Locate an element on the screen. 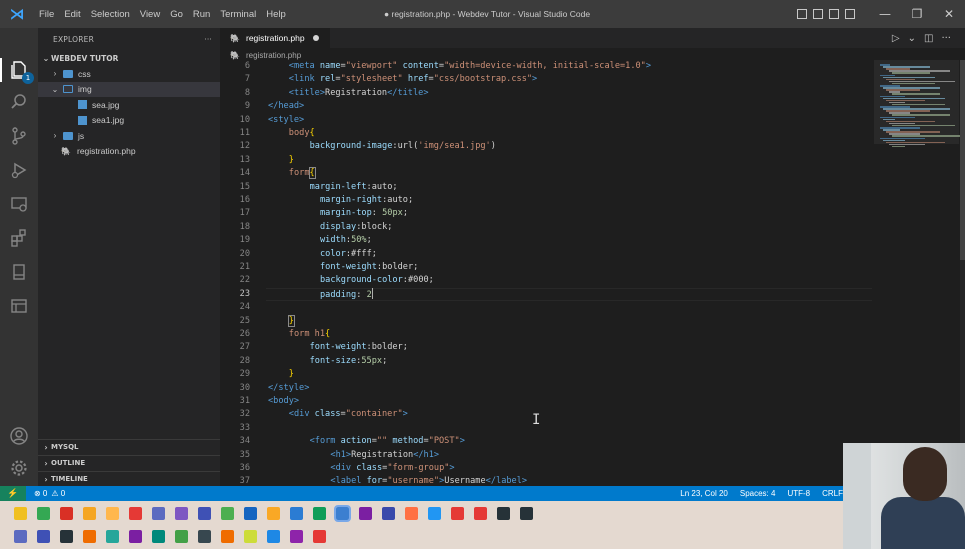  tree-item-registration-php: 🐘 registration.php is located at coordinates (129, 152).